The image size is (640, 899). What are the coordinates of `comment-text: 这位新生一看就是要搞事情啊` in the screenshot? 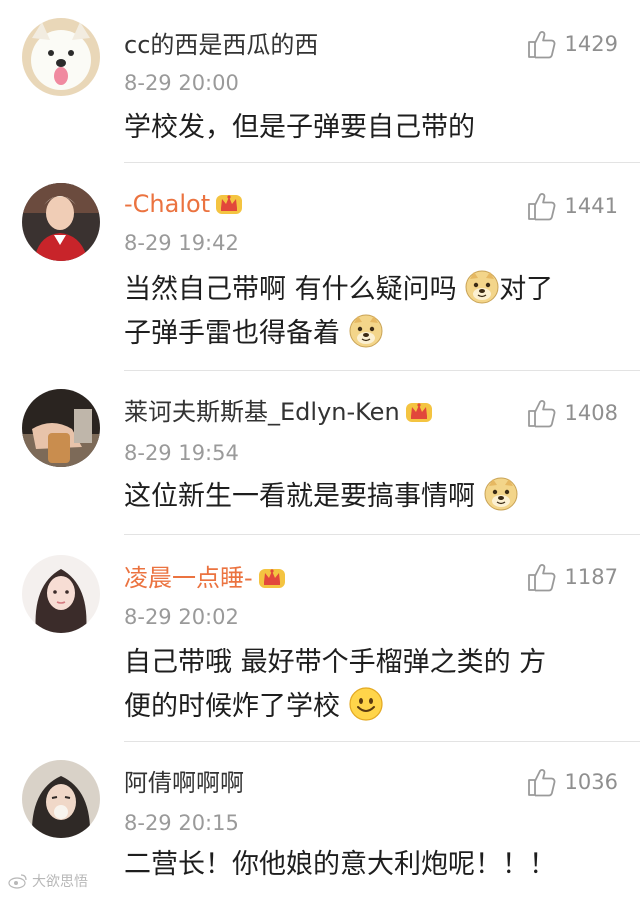 It's located at (369, 497).